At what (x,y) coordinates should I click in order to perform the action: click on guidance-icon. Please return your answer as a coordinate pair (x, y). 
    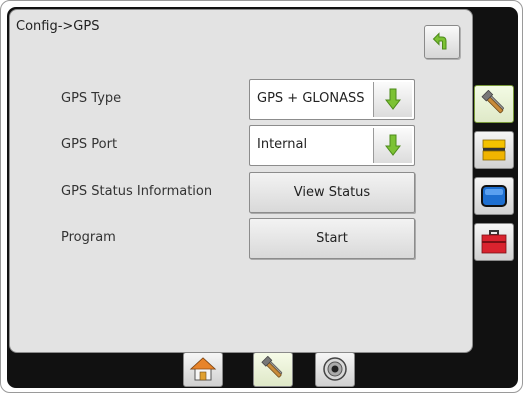
    Looking at the image, I should click on (335, 369).